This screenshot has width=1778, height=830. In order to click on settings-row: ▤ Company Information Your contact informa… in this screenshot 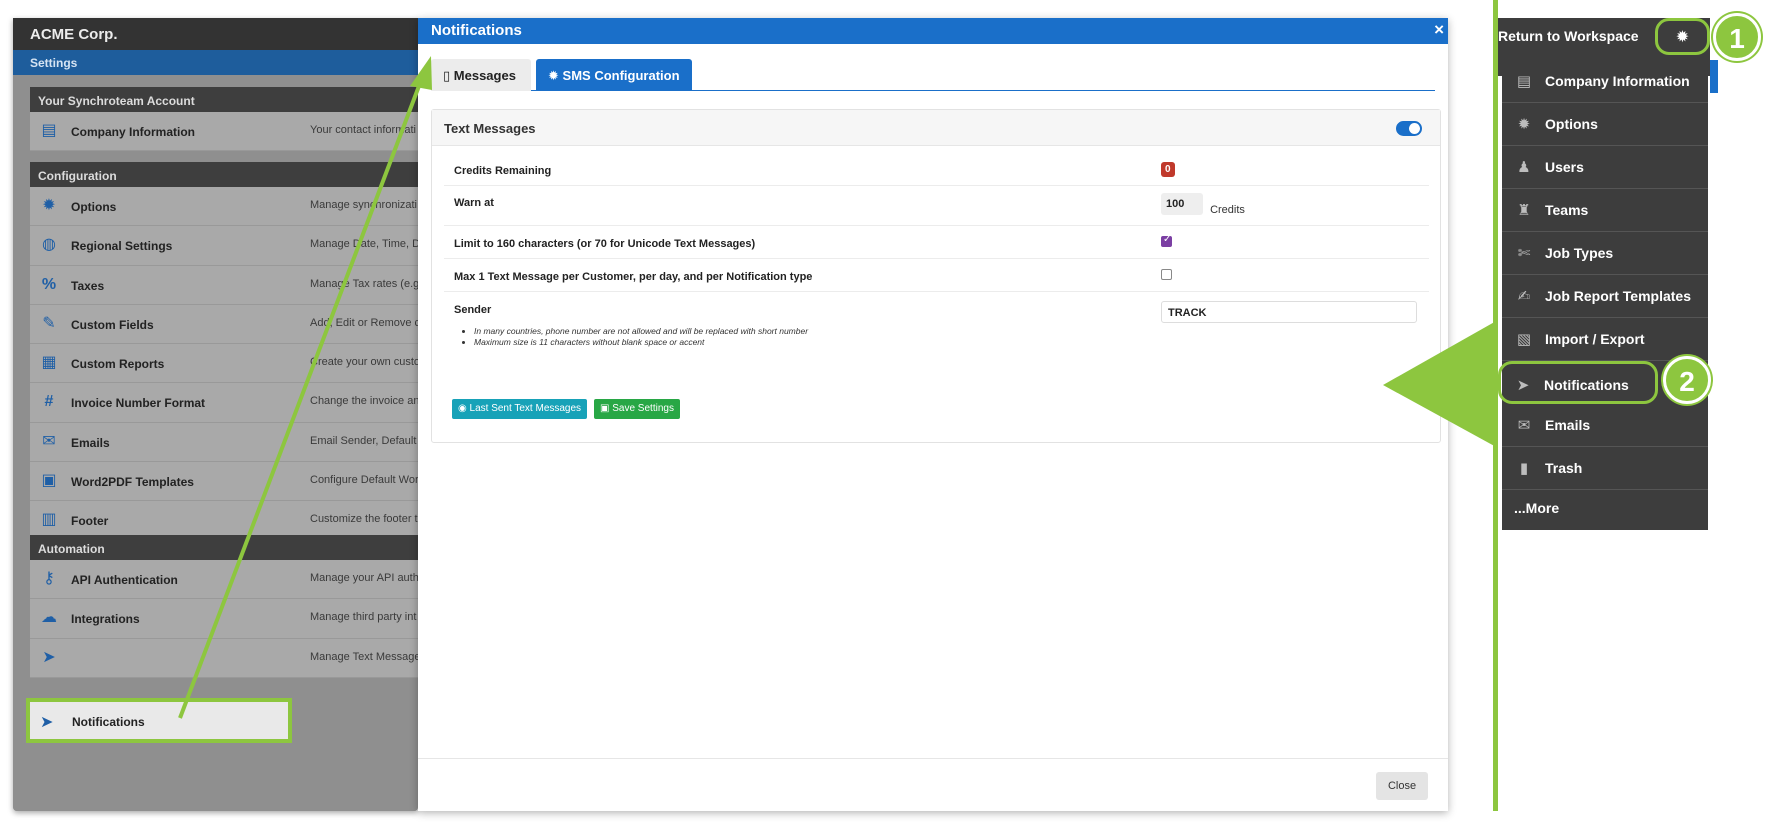, I will do `click(224, 132)`.